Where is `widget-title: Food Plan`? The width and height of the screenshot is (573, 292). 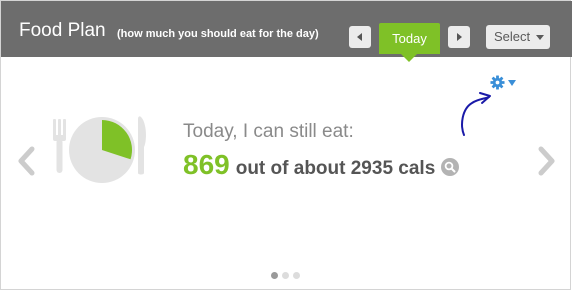
widget-title: Food Plan is located at coordinates (62, 30).